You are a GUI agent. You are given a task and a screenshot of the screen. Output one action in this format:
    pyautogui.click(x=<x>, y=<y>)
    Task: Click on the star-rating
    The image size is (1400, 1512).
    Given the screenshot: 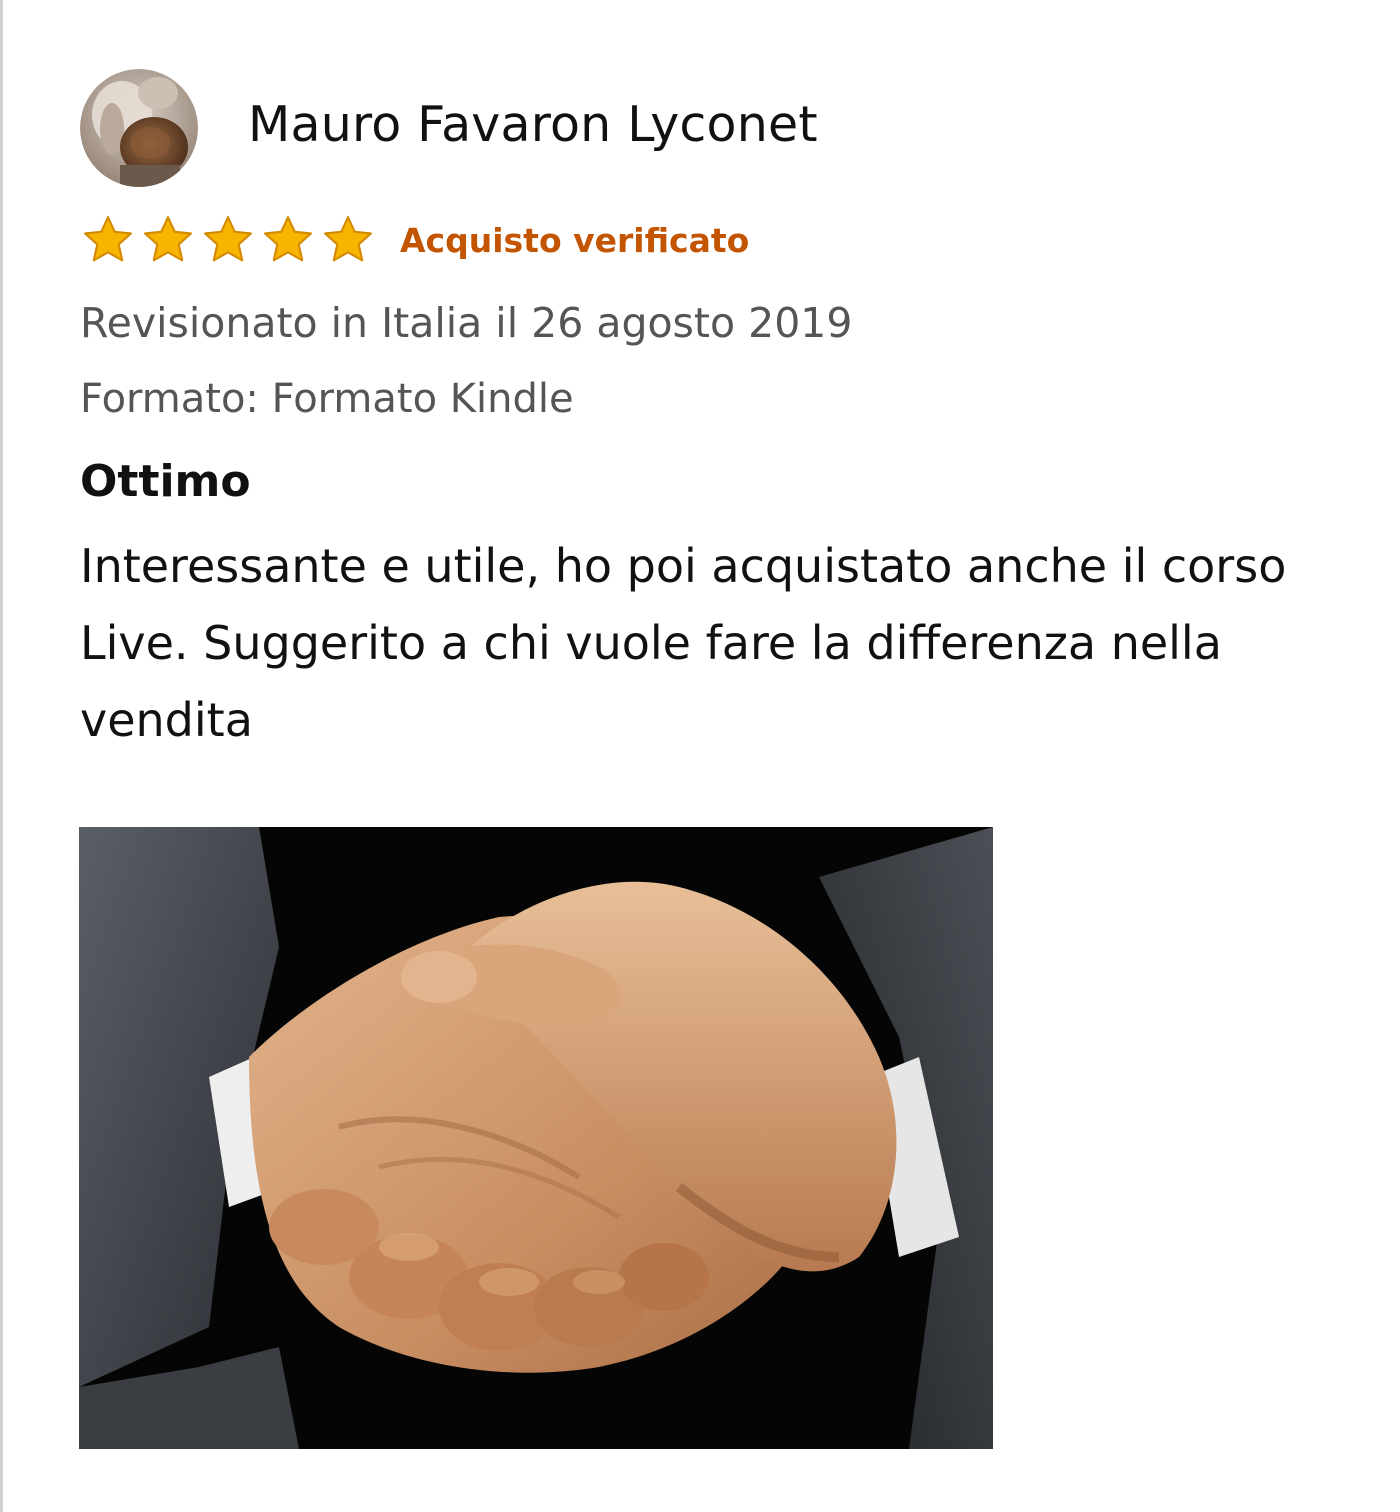 What is the action you would take?
    pyautogui.click(x=230, y=240)
    